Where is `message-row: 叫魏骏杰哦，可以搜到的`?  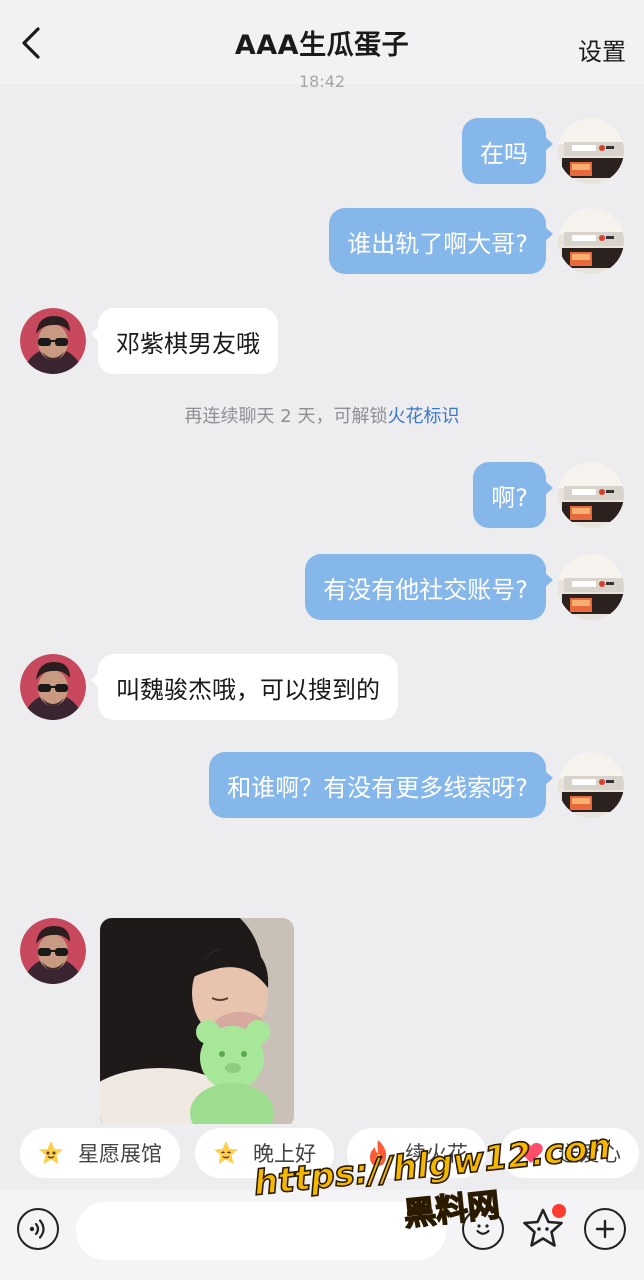
message-row: 叫魏骏杰哦，可以搜到的 is located at coordinates (322, 687).